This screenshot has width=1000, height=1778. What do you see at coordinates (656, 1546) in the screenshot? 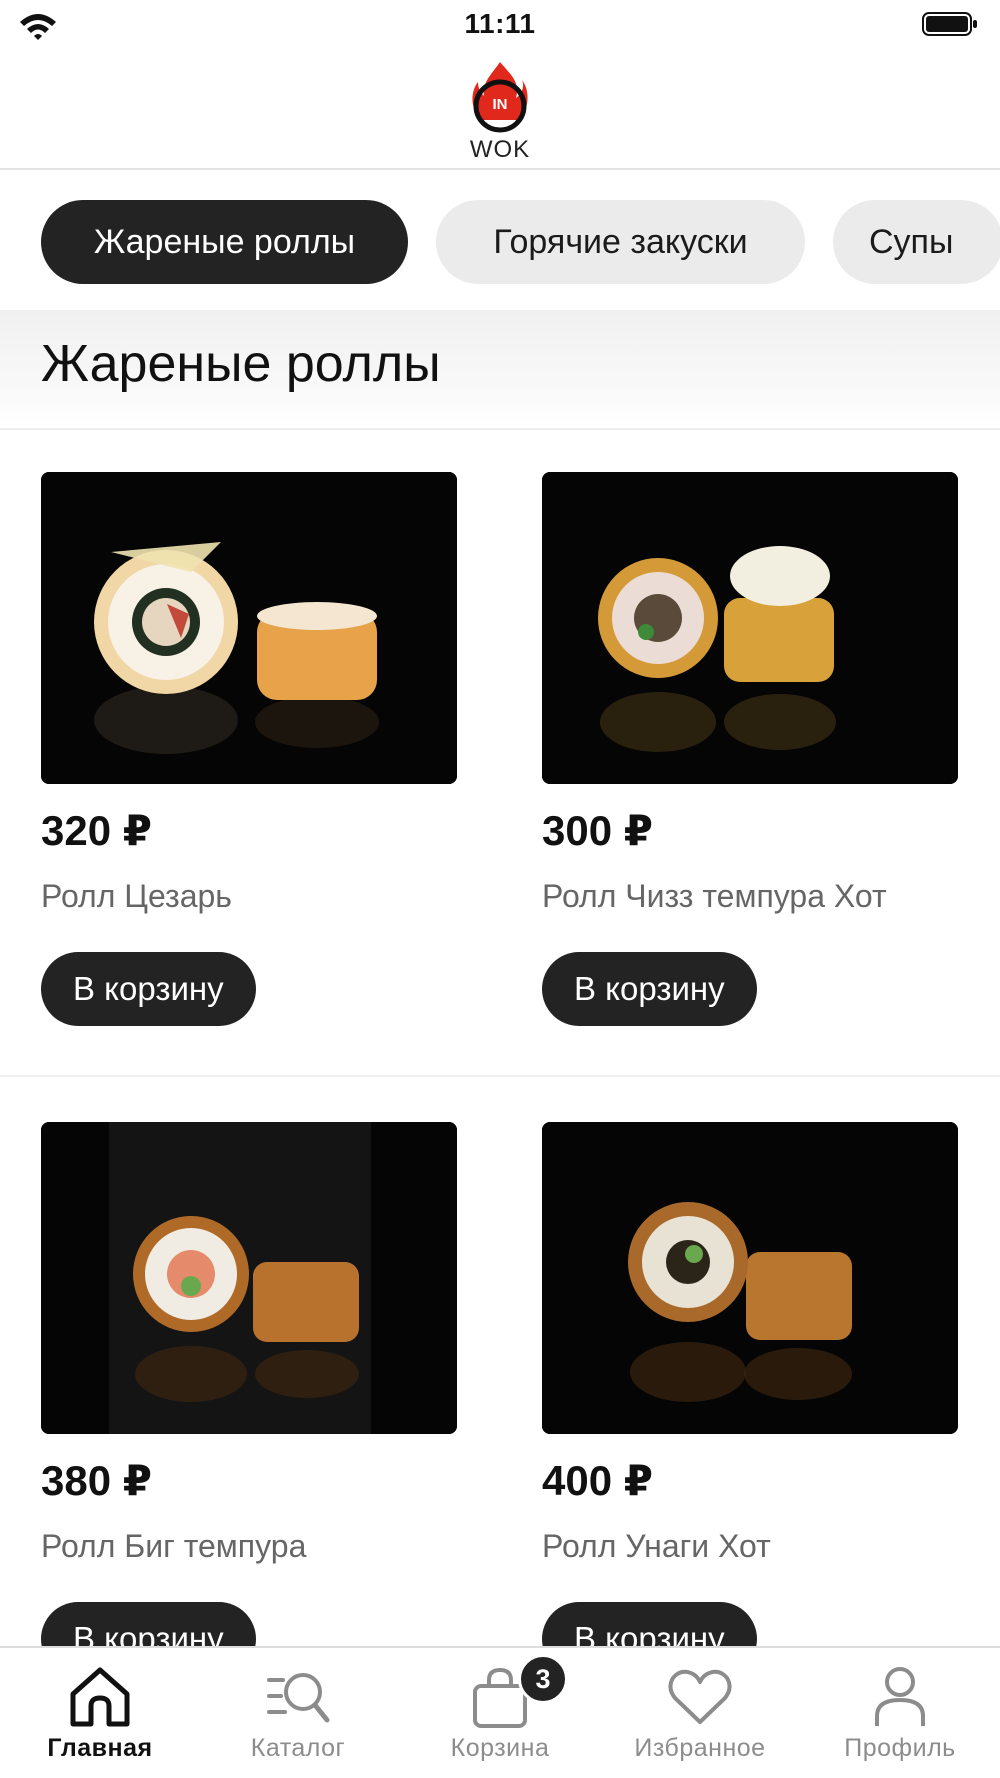
I see `product-name: Ролл Унаги Хот` at bounding box center [656, 1546].